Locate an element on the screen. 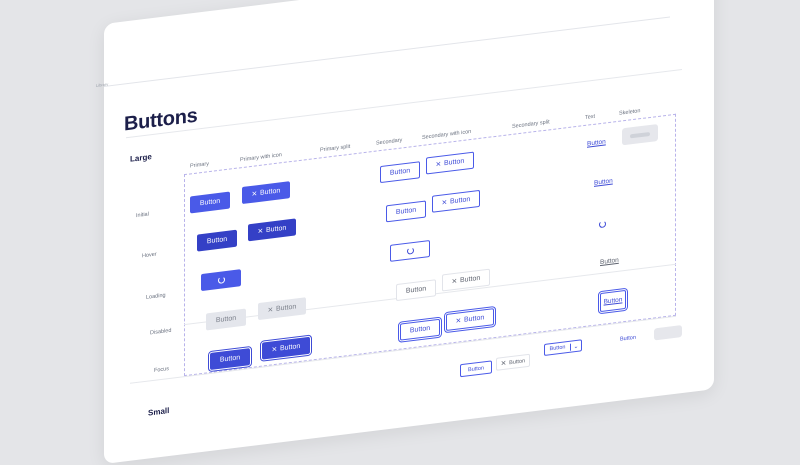  row-initial: Initial is located at coordinates (142, 215).